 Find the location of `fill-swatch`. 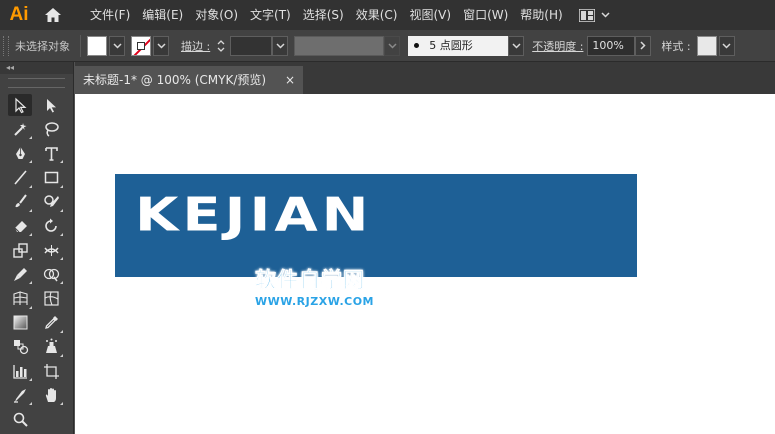

fill-swatch is located at coordinates (97, 45).